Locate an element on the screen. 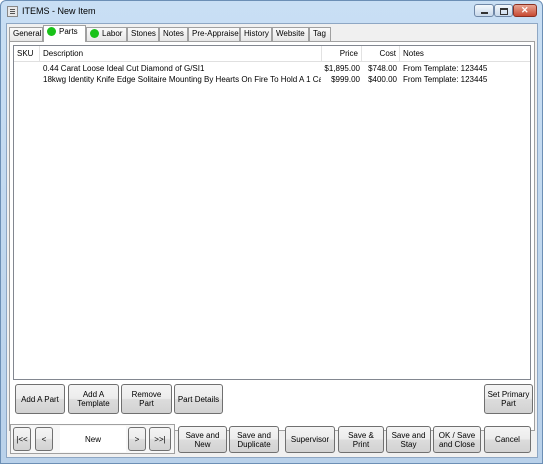 This screenshot has height=464, width=543. last-record-button: >>| is located at coordinates (160, 439).